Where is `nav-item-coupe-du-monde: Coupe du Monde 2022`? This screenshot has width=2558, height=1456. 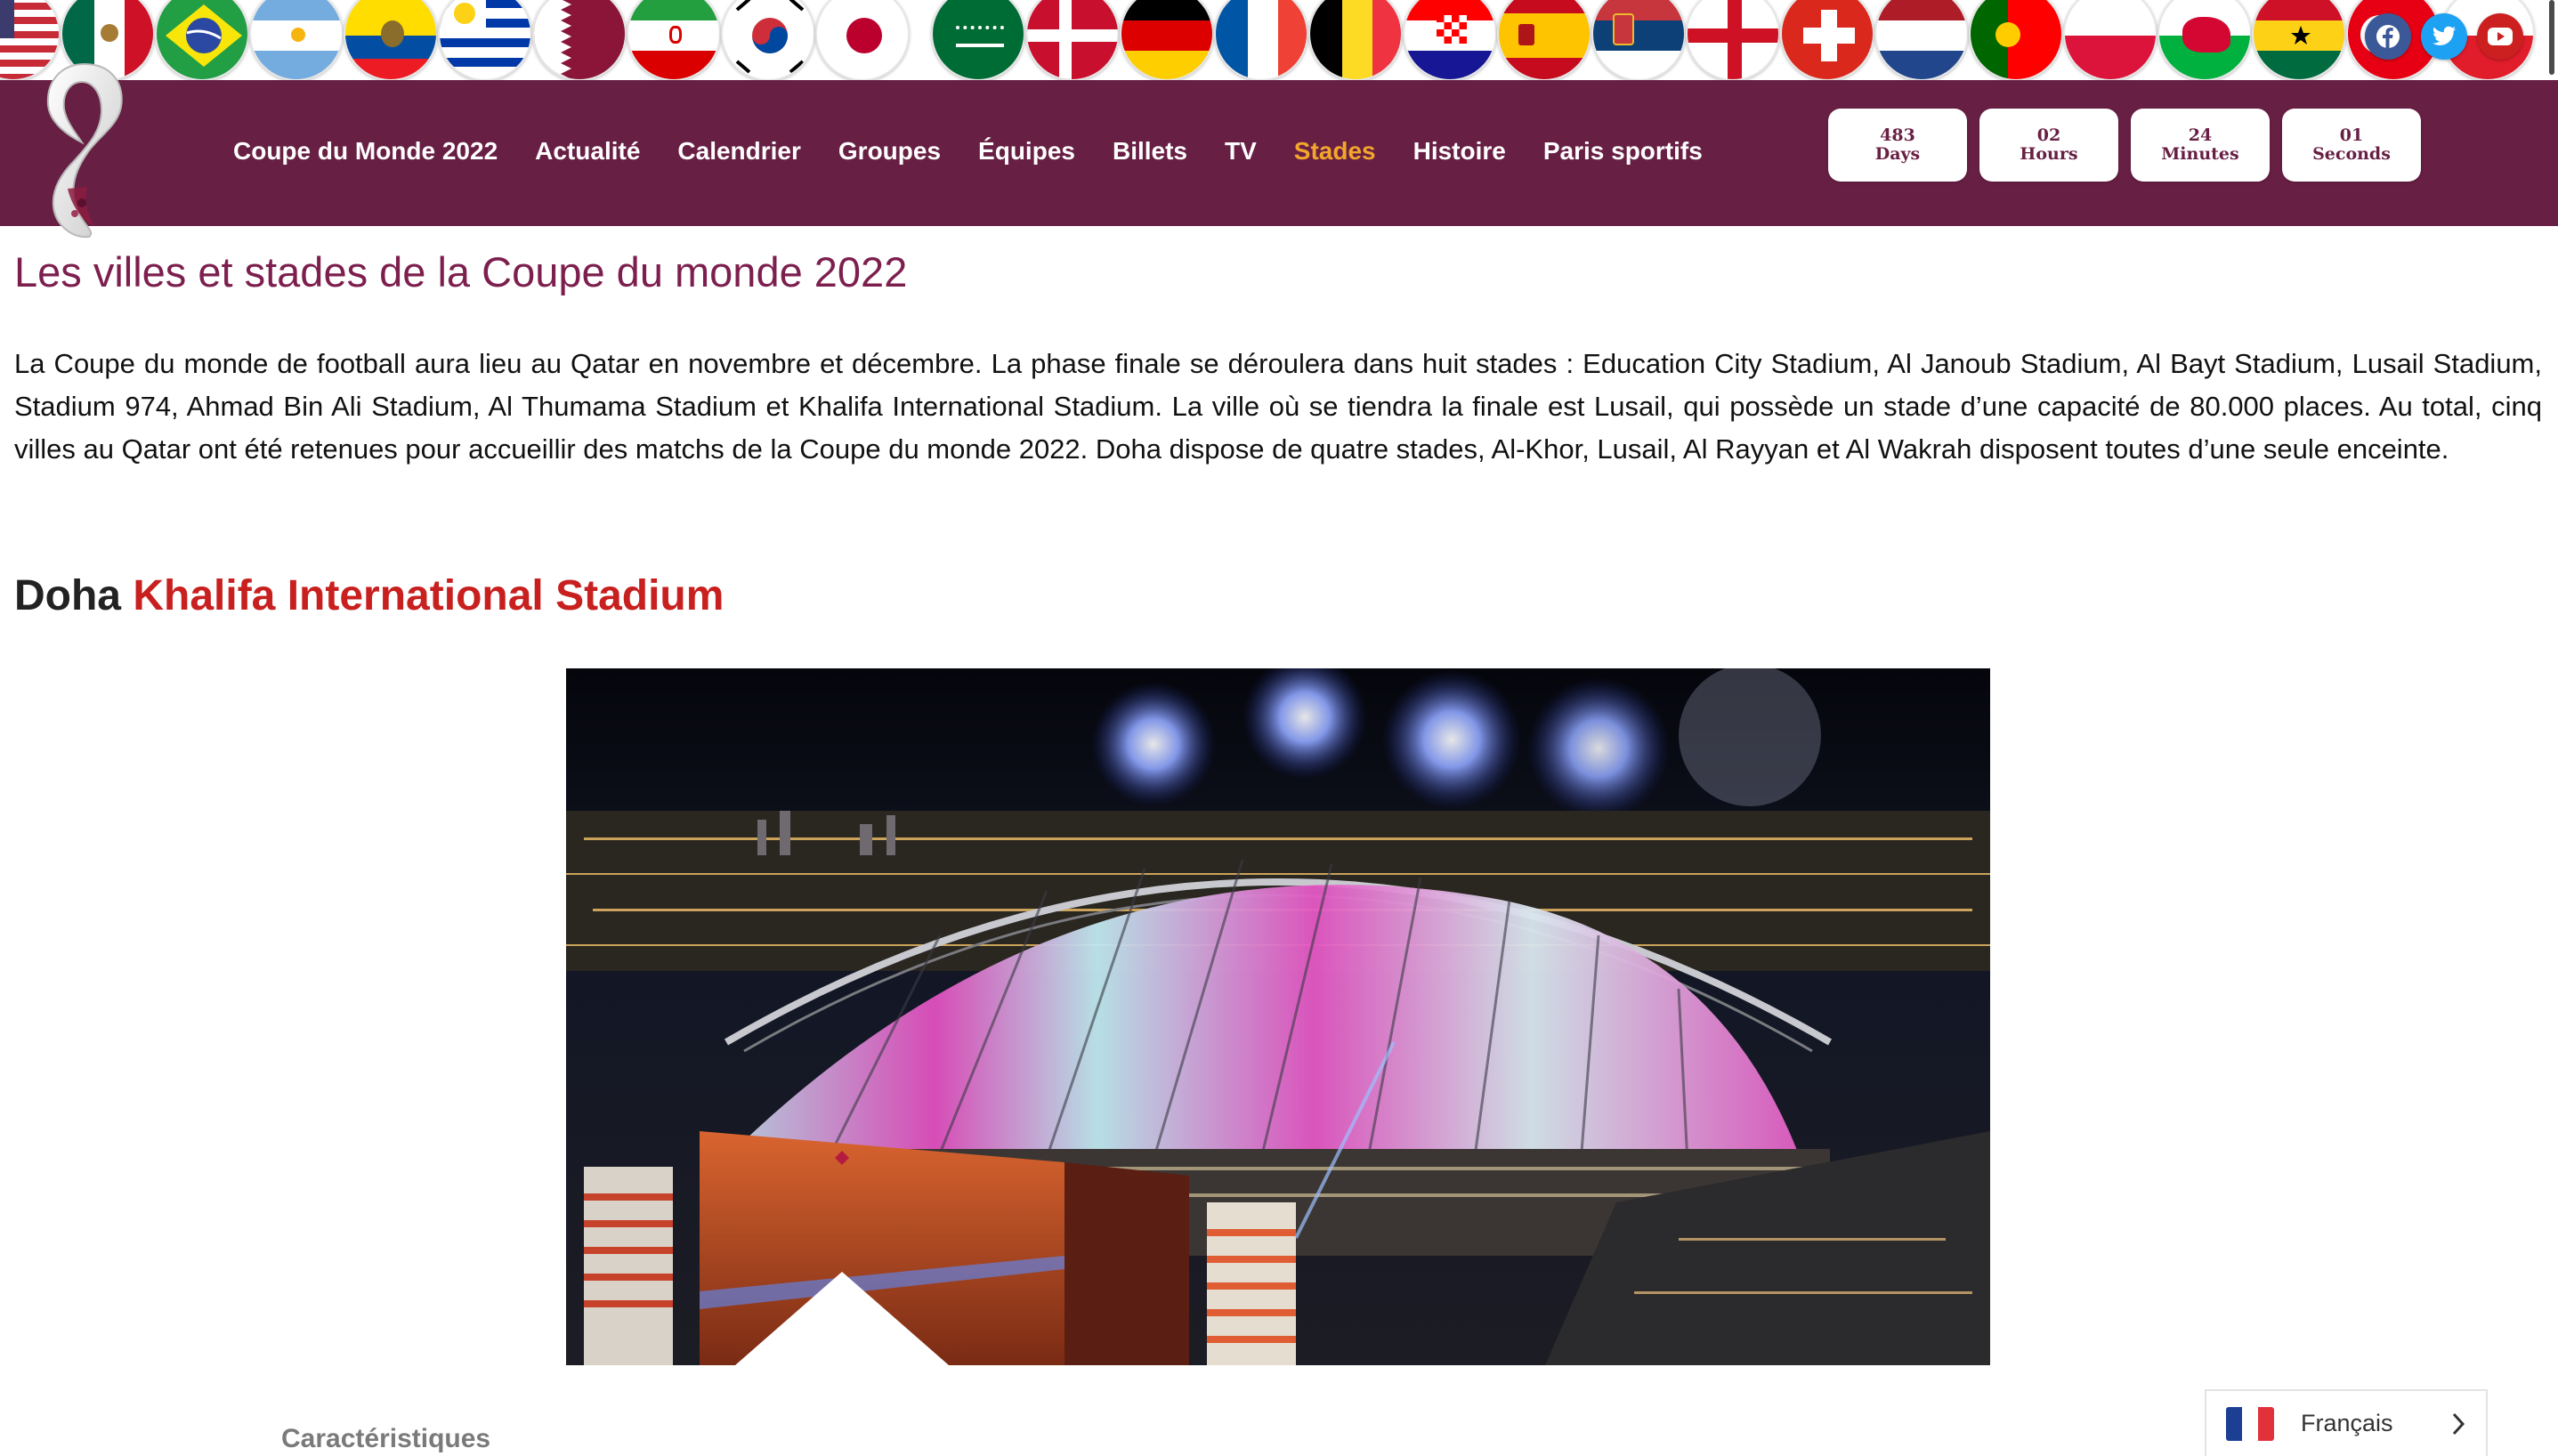 nav-item-coupe-du-monde: Coupe du Monde 2022 is located at coordinates (365, 151).